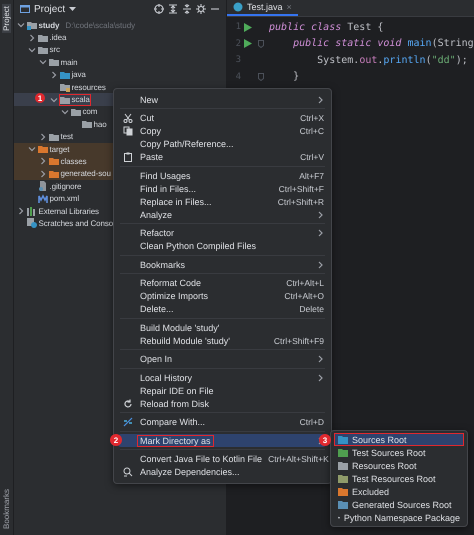 The height and width of the screenshot is (535, 474). What do you see at coordinates (185, 340) in the screenshot?
I see `menu-label: Rebuild Module 'study'` at bounding box center [185, 340].